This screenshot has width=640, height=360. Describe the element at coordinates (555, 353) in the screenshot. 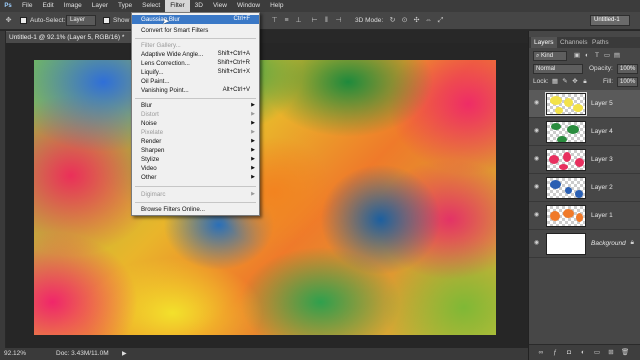

I see `layer-style-icon: ƒ` at that location.